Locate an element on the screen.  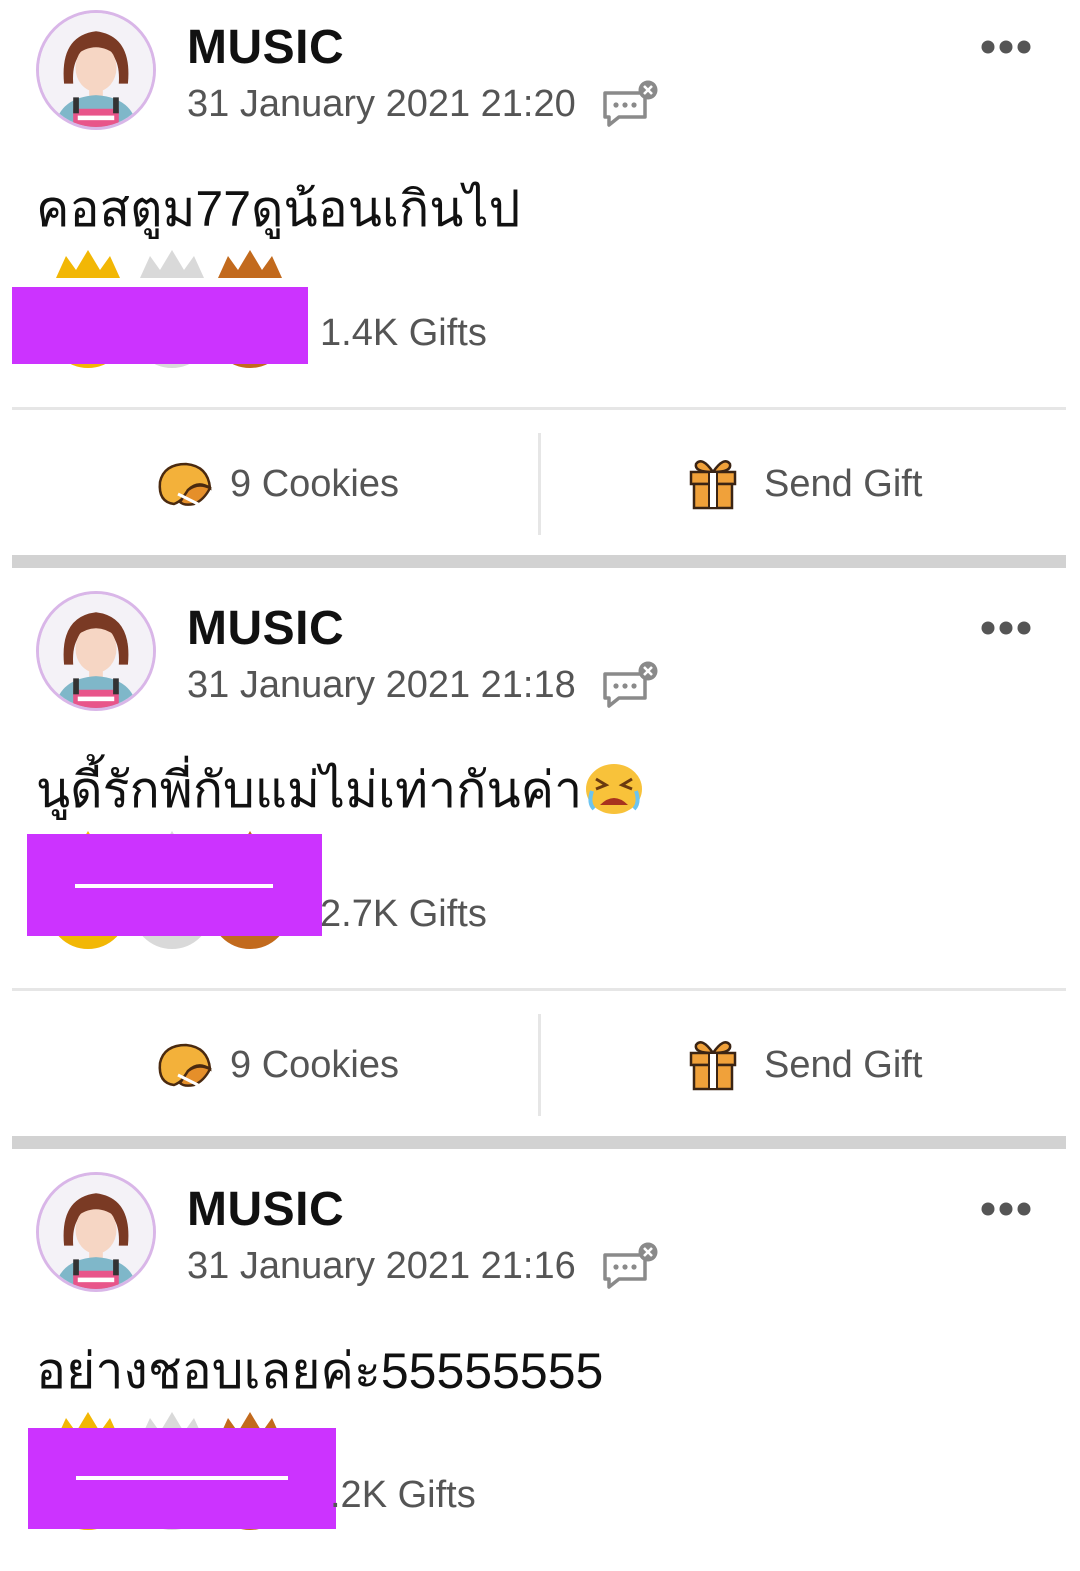
post-text: นูดี้รักพี่กับแม่ไม่เท่ากันค่า is located at coordinates (340, 790).